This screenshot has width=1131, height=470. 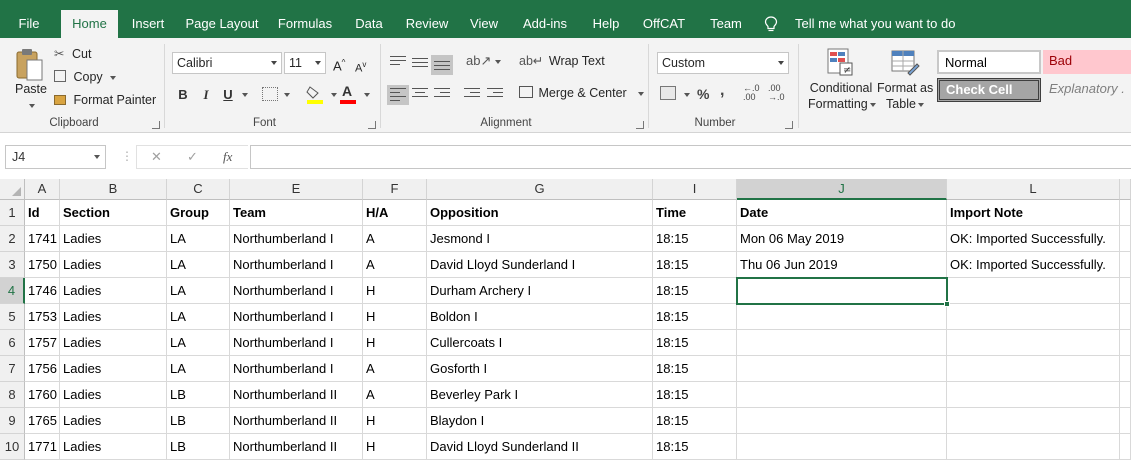 What do you see at coordinates (641, 93) in the screenshot?
I see `merge-dropdown-icon` at bounding box center [641, 93].